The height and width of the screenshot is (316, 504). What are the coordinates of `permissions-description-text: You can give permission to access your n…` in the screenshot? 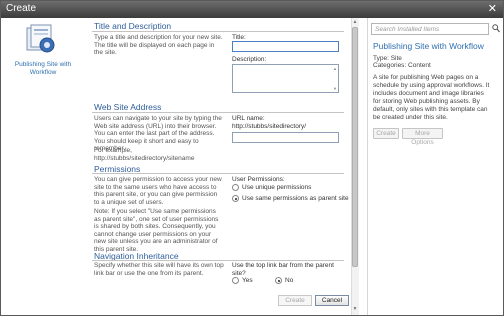 It's located at (158, 191).